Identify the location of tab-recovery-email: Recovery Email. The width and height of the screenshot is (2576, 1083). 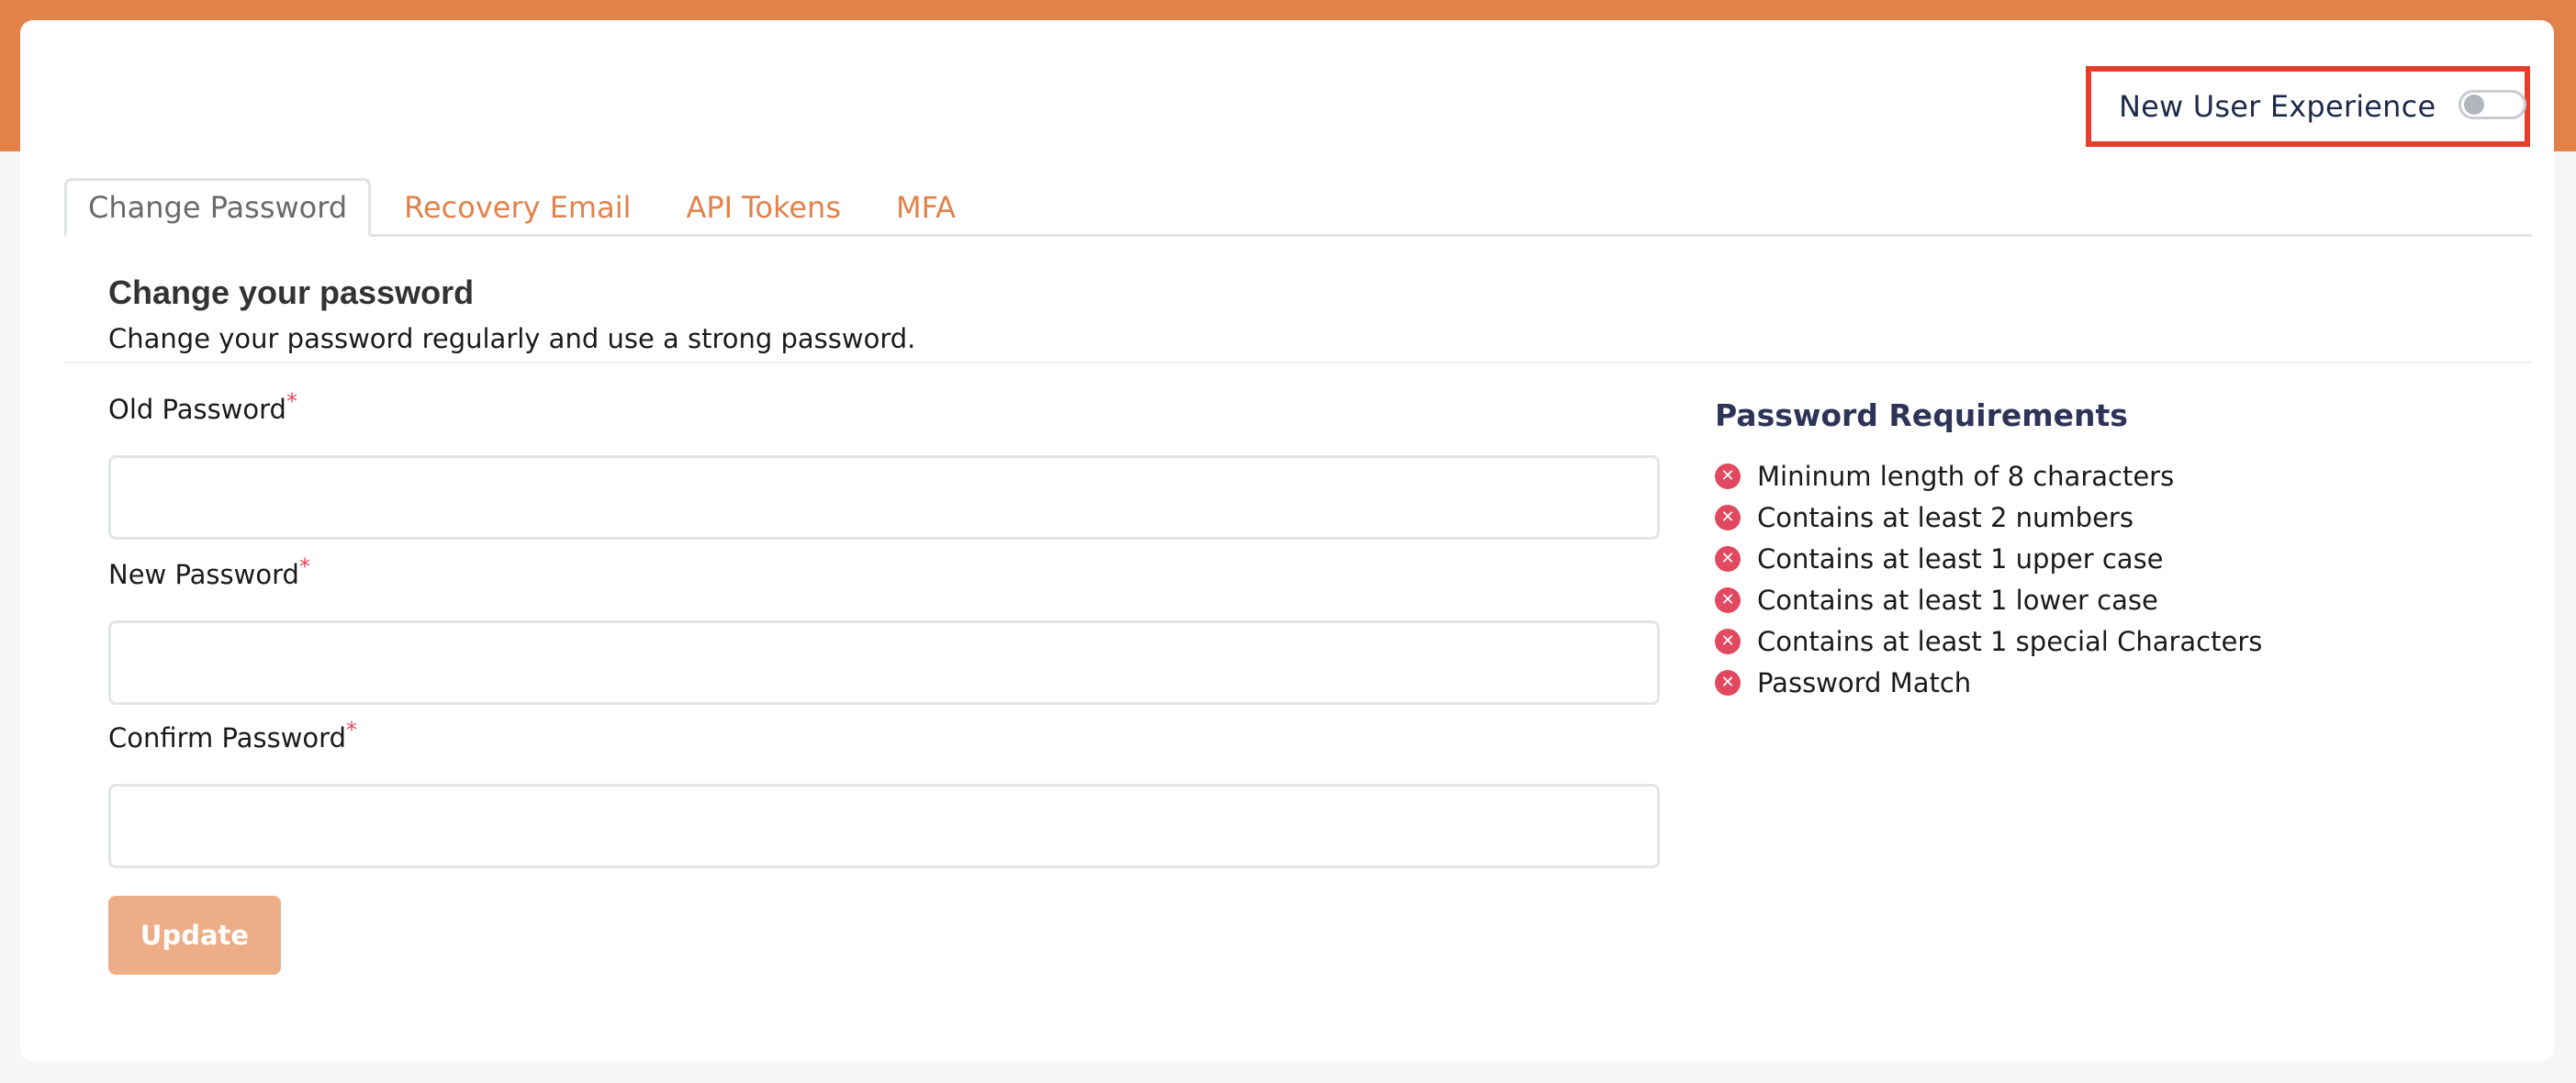
(517, 207).